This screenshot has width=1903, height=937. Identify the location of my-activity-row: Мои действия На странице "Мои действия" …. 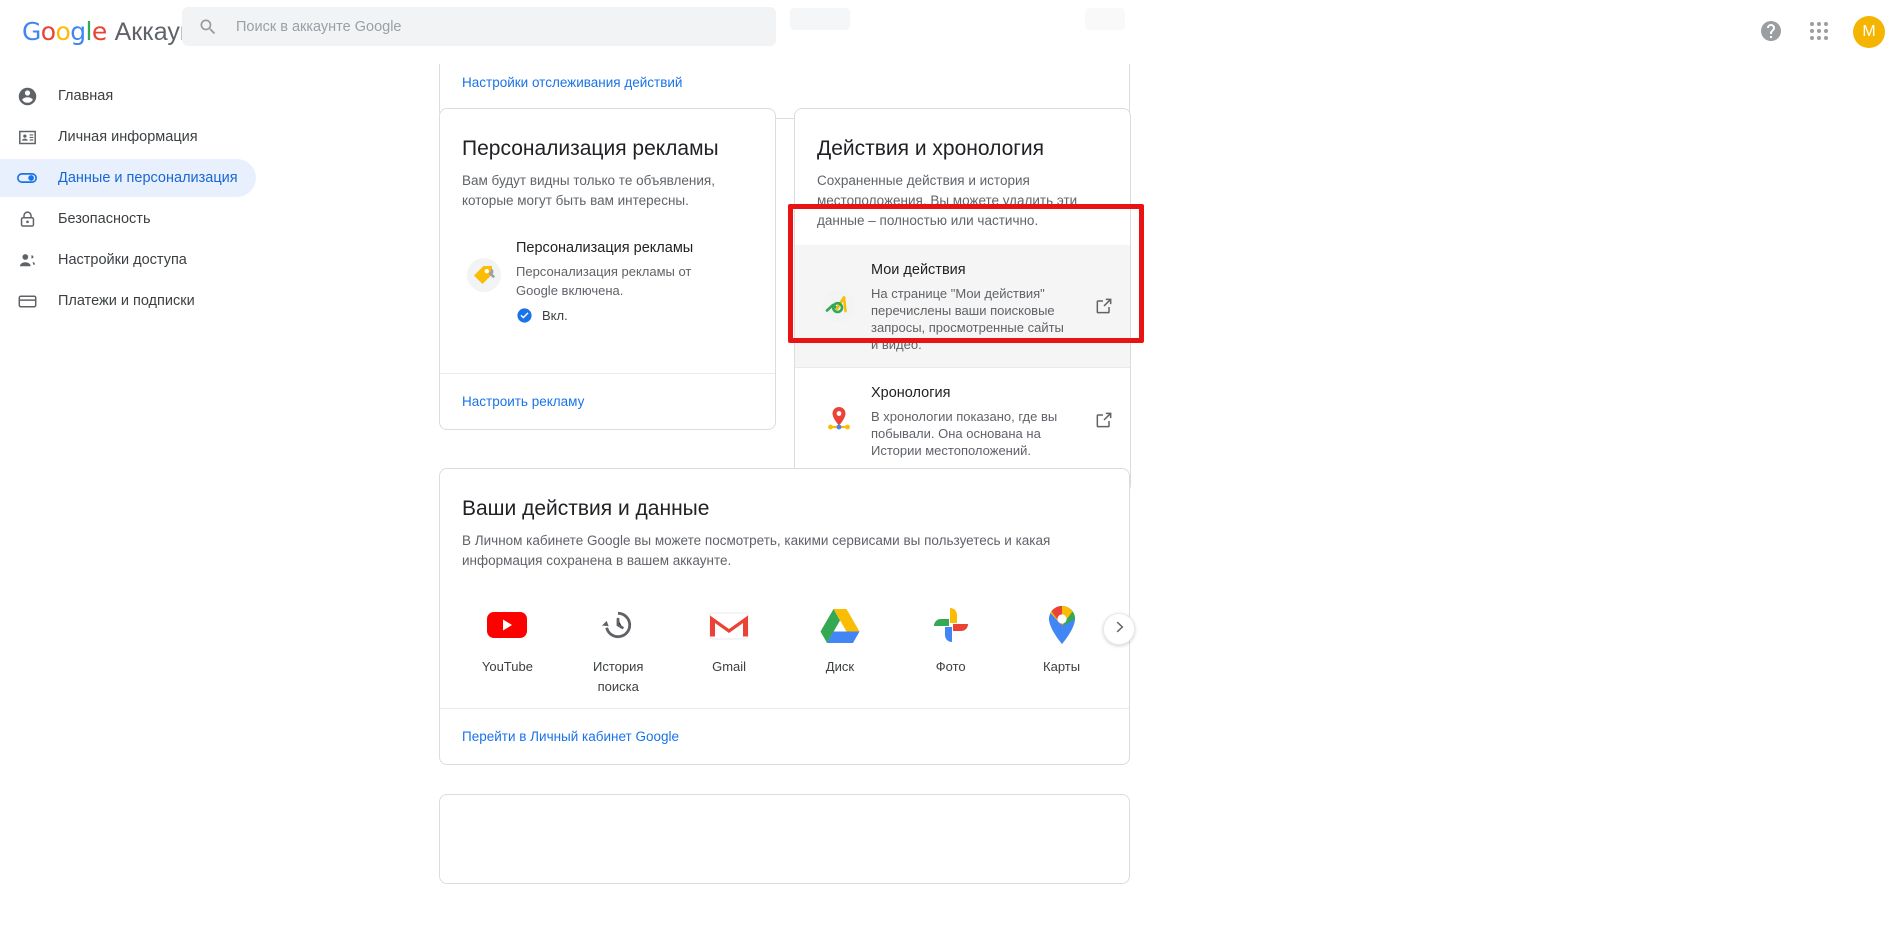
(962, 305).